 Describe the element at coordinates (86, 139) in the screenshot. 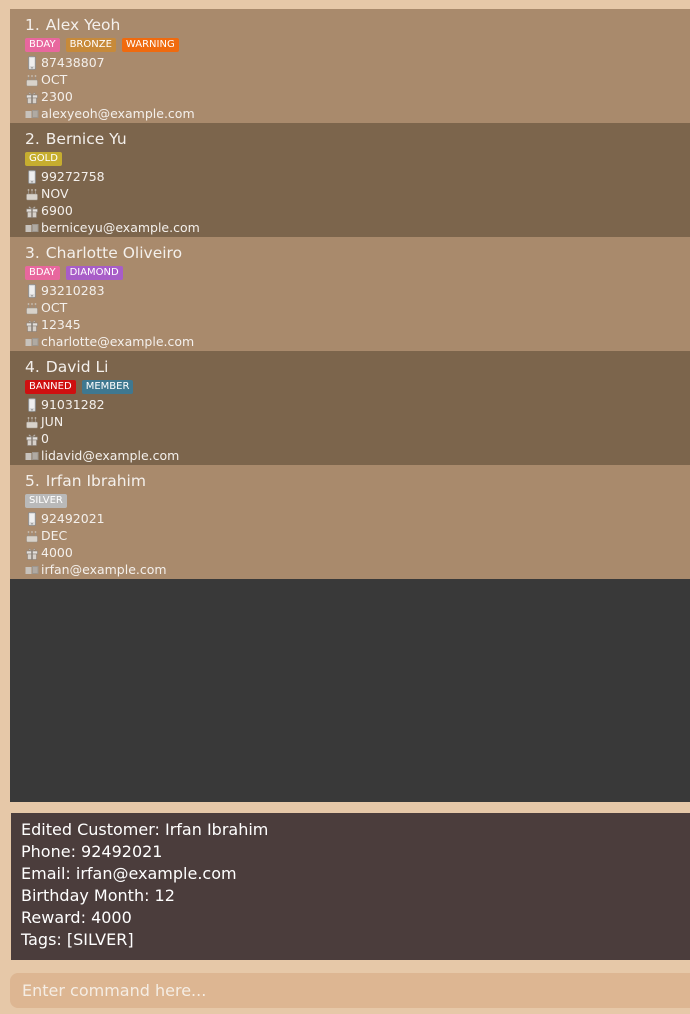

I see `customer-name: Bernice Yu` at that location.